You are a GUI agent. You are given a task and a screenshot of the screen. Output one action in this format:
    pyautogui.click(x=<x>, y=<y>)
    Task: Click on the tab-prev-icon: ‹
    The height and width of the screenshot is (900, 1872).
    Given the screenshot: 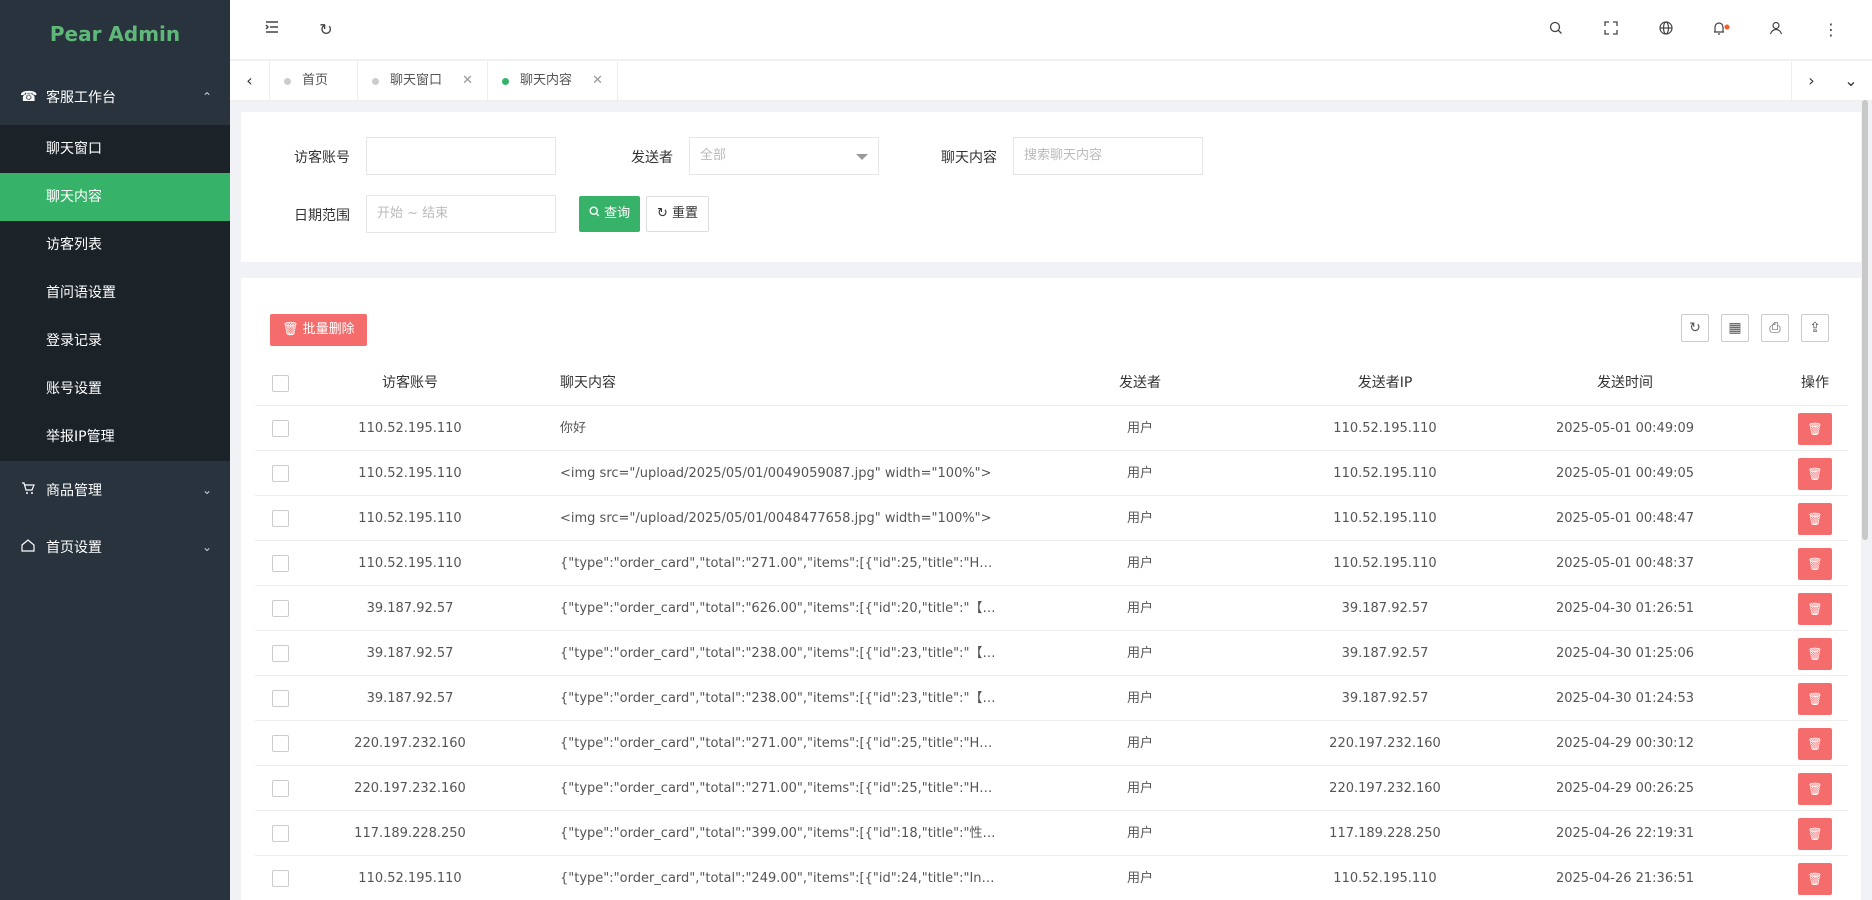 What is the action you would take?
    pyautogui.click(x=250, y=81)
    